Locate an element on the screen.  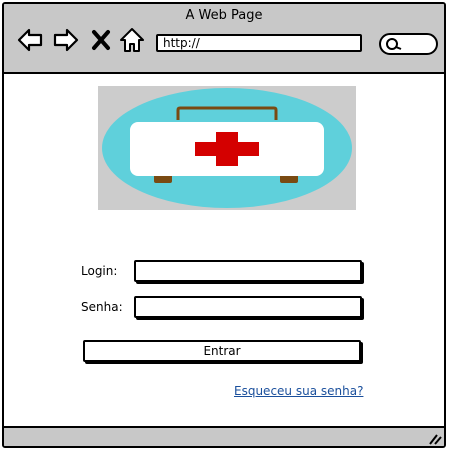
resize-grip-icon is located at coordinates (435, 438).